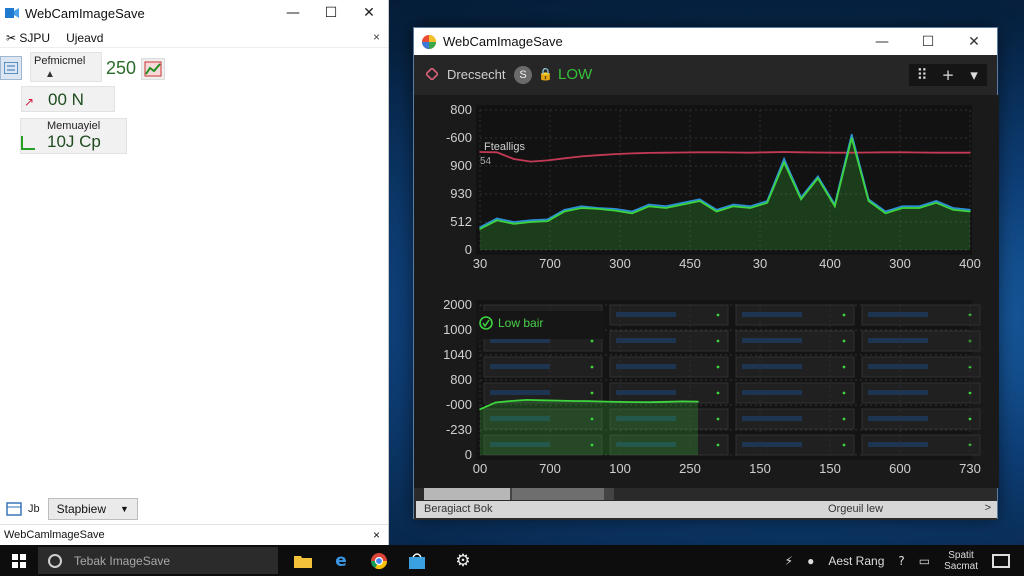 Image resolution: width=1024 pixels, height=576 pixels. What do you see at coordinates (922, 75) in the screenshot?
I see `grid-icon: ⠿` at bounding box center [922, 75].